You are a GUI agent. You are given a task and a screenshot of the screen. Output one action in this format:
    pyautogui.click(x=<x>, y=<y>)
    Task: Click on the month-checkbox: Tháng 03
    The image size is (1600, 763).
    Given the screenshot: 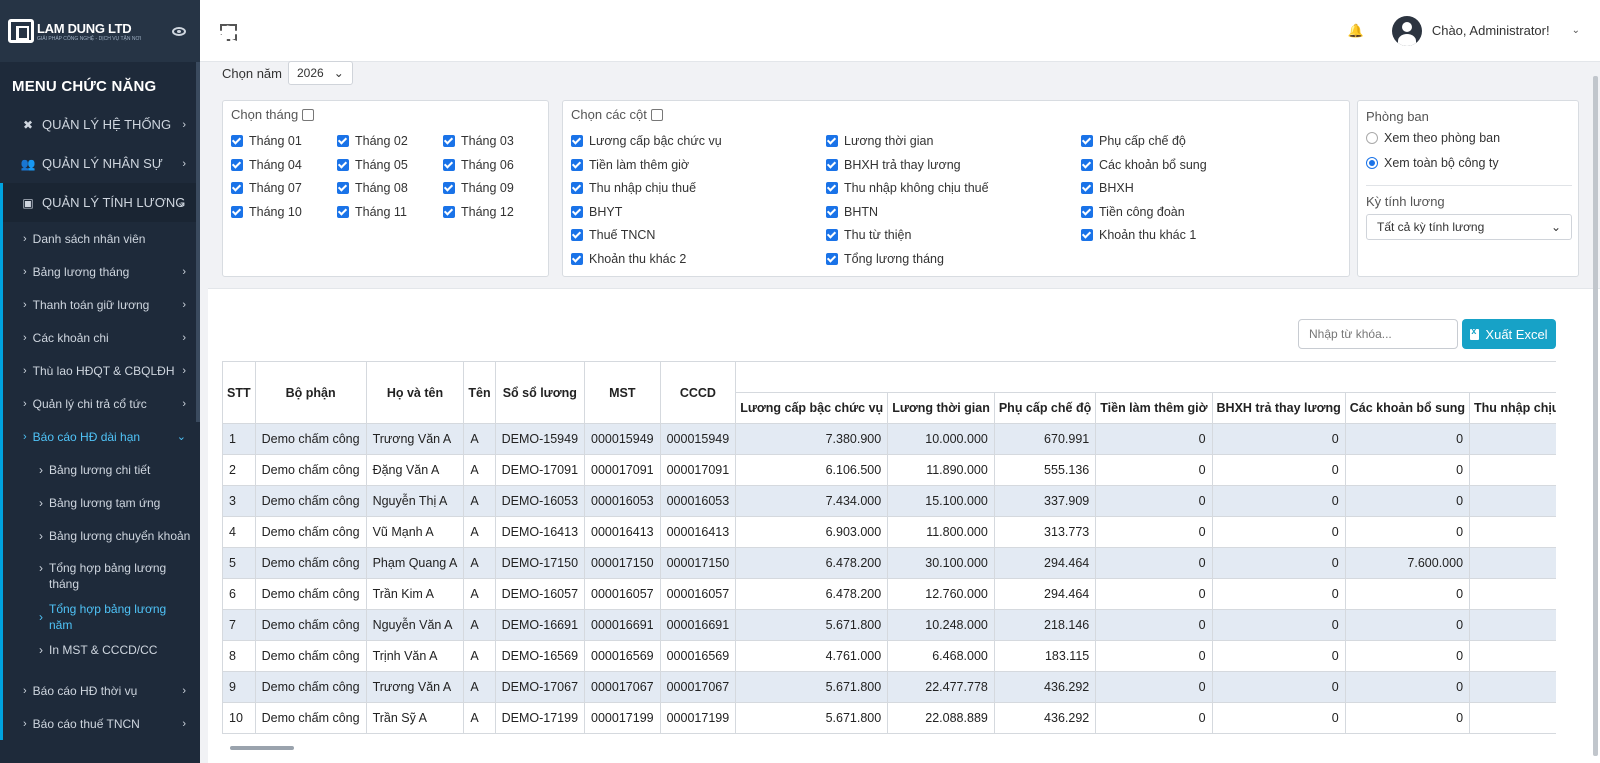 What is the action you would take?
    pyautogui.click(x=478, y=141)
    